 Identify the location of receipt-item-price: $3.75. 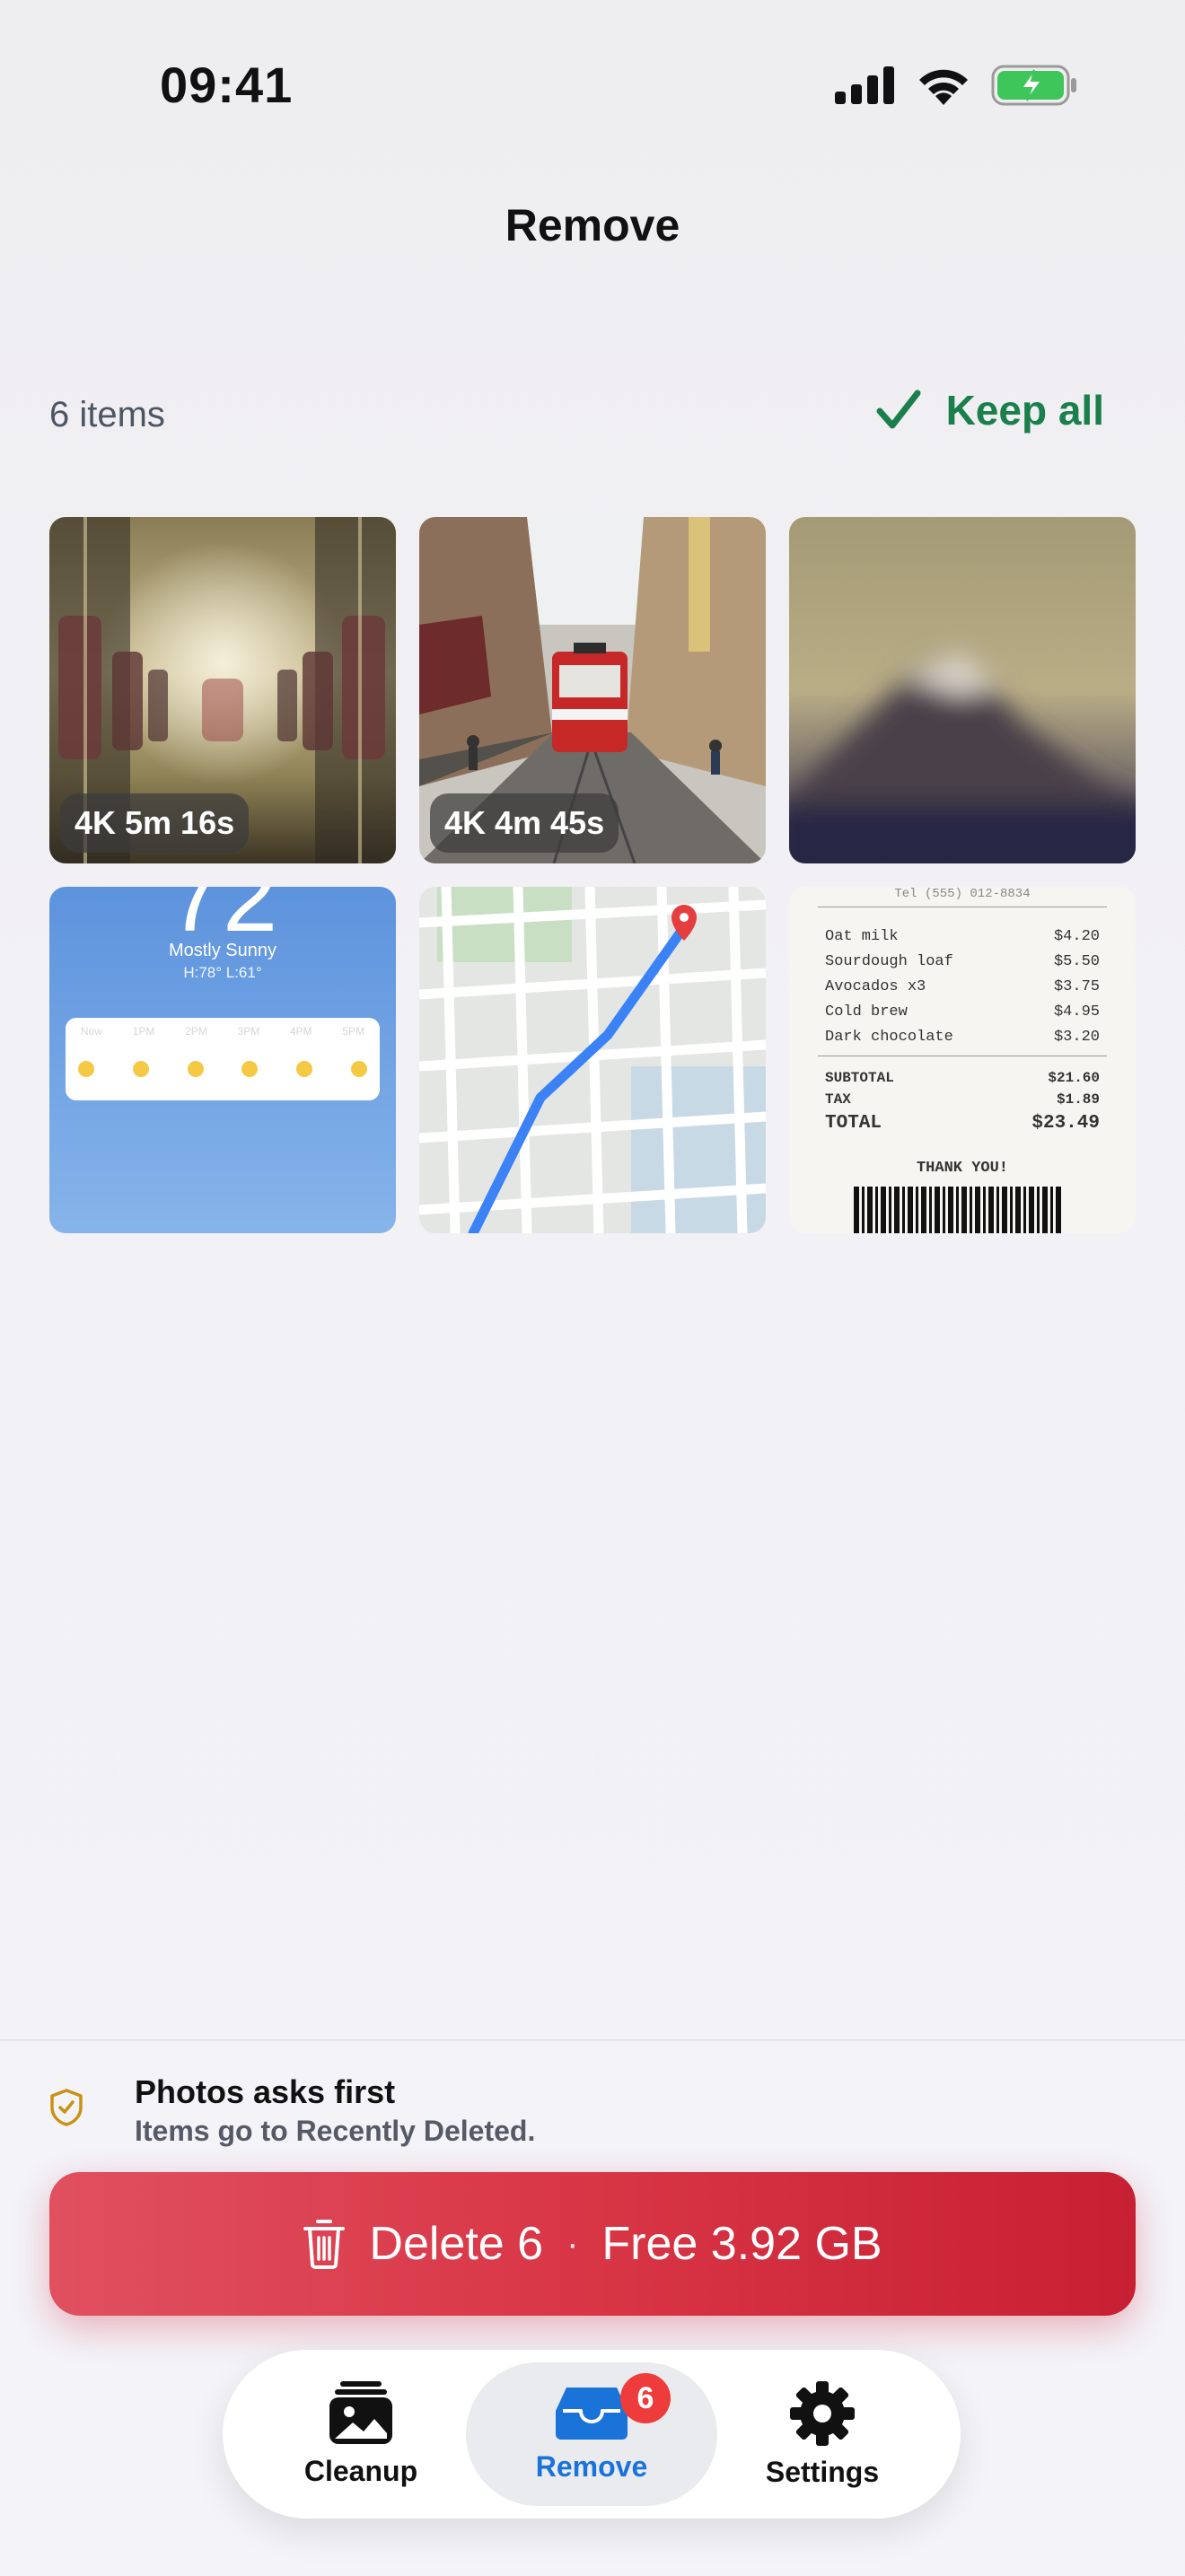
(1076, 986).